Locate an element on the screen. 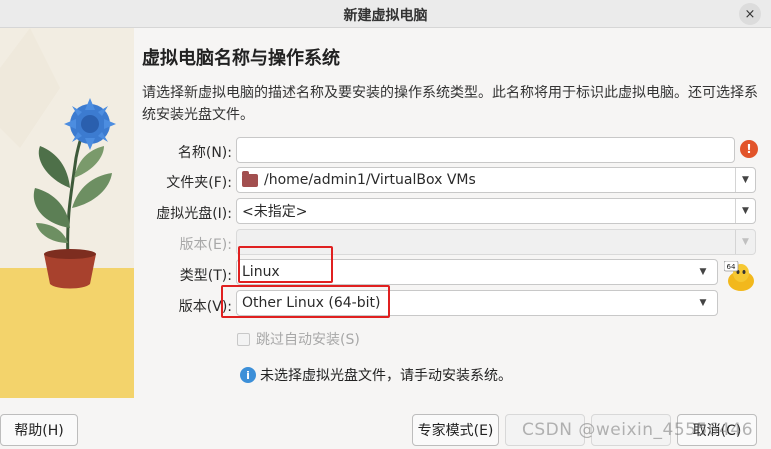  close-button: × is located at coordinates (750, 14).